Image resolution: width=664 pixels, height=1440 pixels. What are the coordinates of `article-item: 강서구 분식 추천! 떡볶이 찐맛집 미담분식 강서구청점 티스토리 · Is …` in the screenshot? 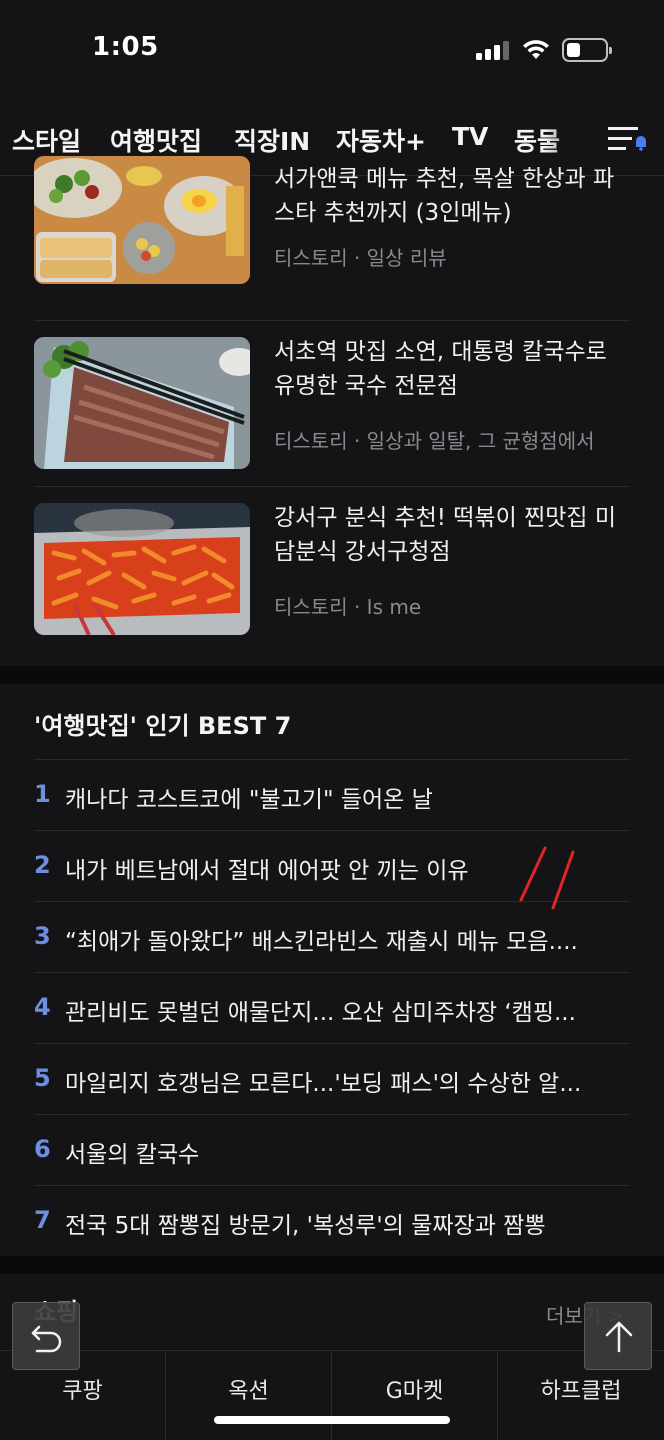 It's located at (332, 570).